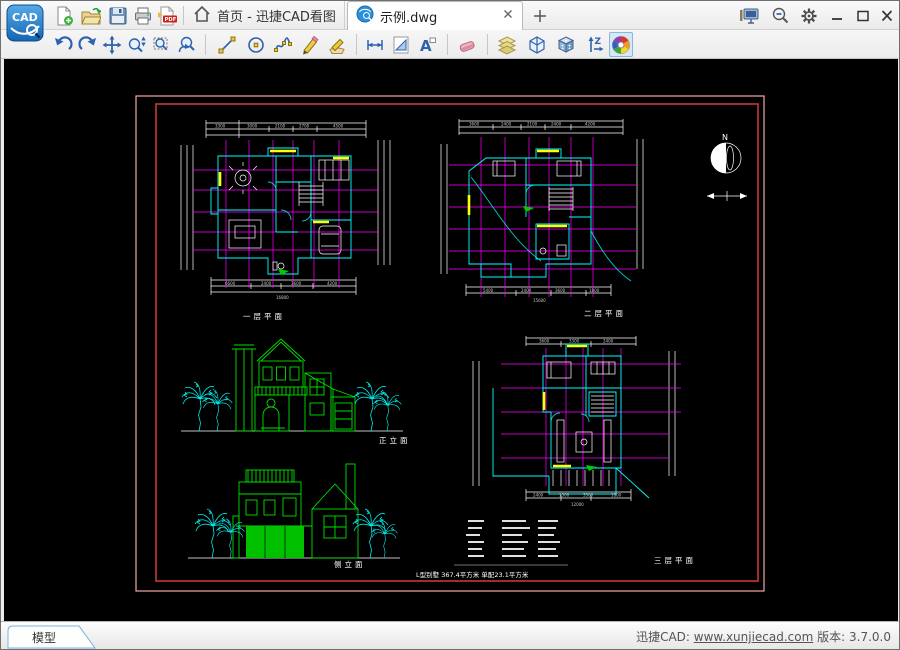 Image resolution: width=900 pixels, height=650 pixels. What do you see at coordinates (350, 564) in the screenshot?
I see `elevation-side-label: 侧立面` at bounding box center [350, 564].